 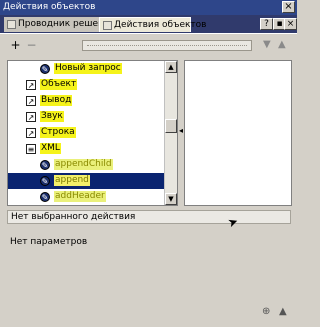 I want to click on list-item: ✎ Новый запрос, so click(x=86, y=69).